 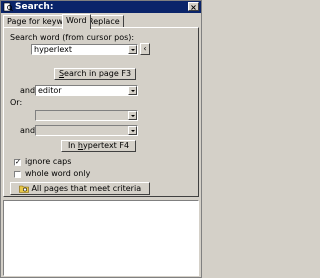 What do you see at coordinates (86, 115) in the screenshot?
I see `or-word-dropdown` at bounding box center [86, 115].